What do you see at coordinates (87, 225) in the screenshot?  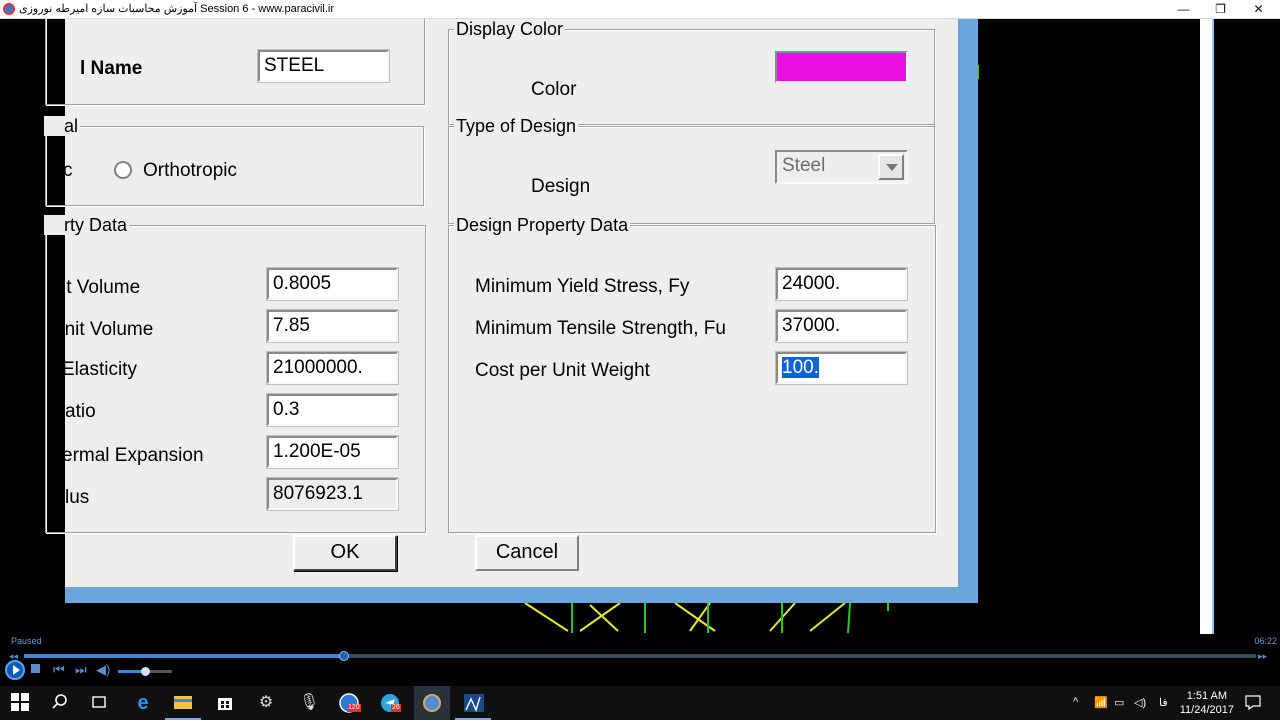 I see `analysis-property-data-title: rty Data` at bounding box center [87, 225].